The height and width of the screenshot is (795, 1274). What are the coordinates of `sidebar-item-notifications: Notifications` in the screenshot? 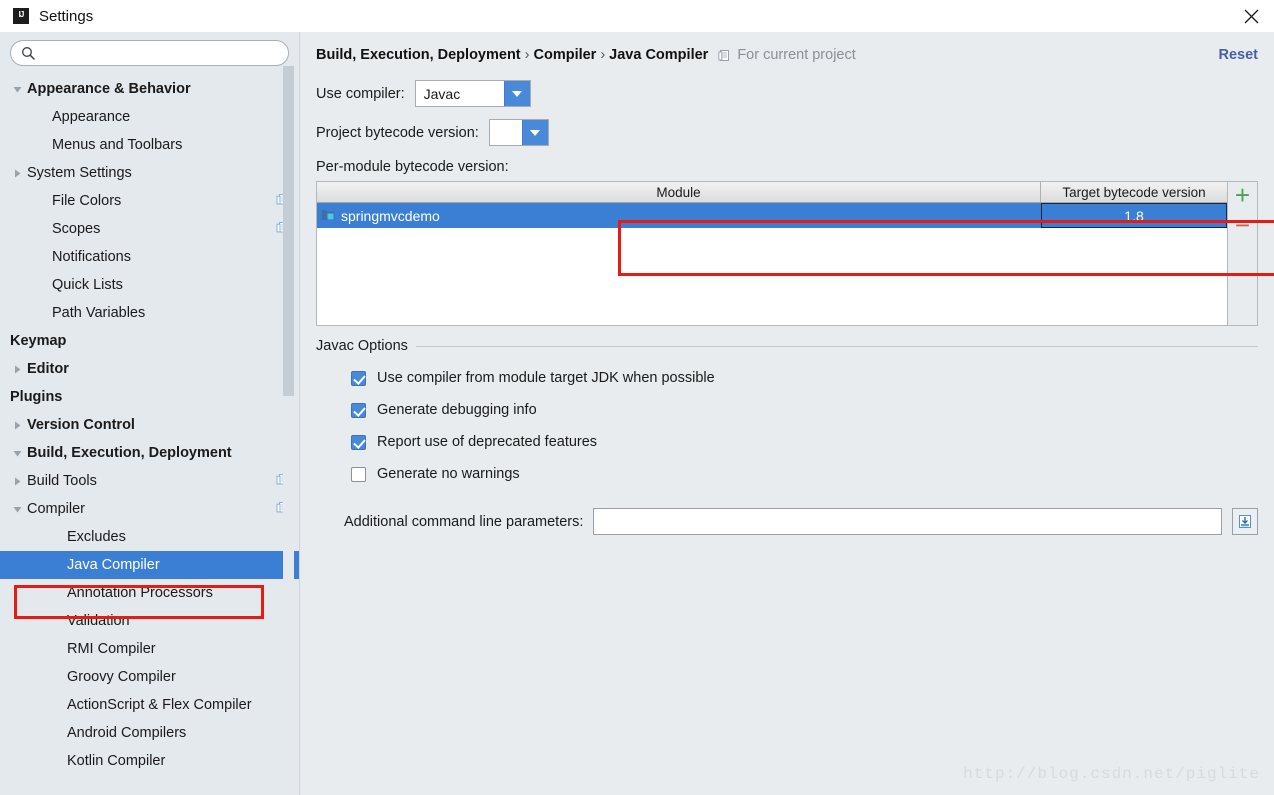 It's located at (149, 257).